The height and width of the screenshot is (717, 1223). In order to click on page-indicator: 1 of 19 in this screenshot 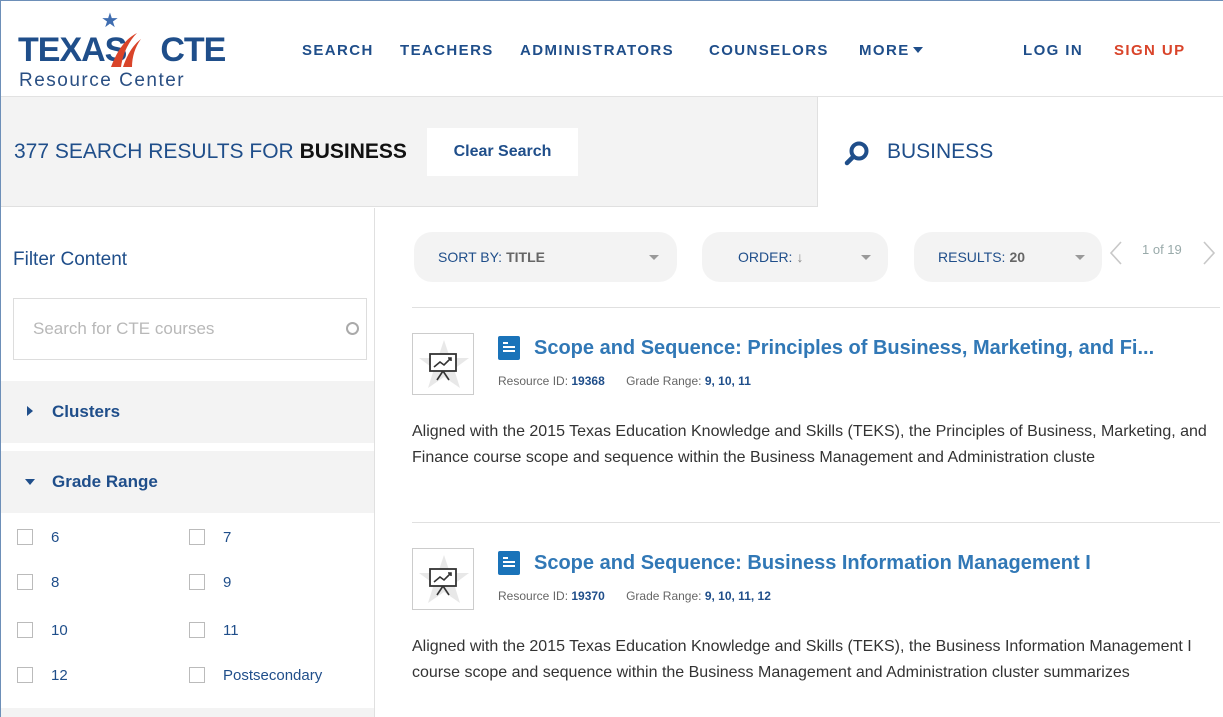, I will do `click(1162, 249)`.